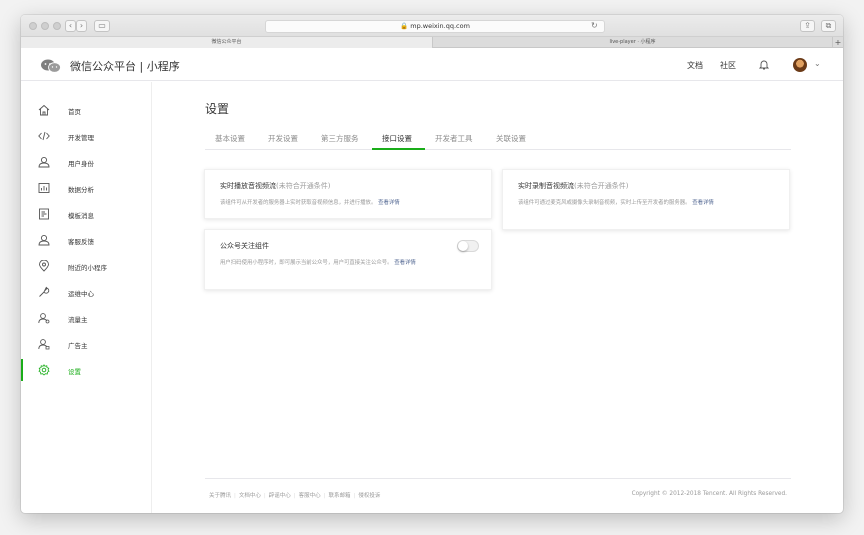  Describe the element at coordinates (81, 190) in the screenshot. I see `sidebar-item-label: 数据分析` at that location.